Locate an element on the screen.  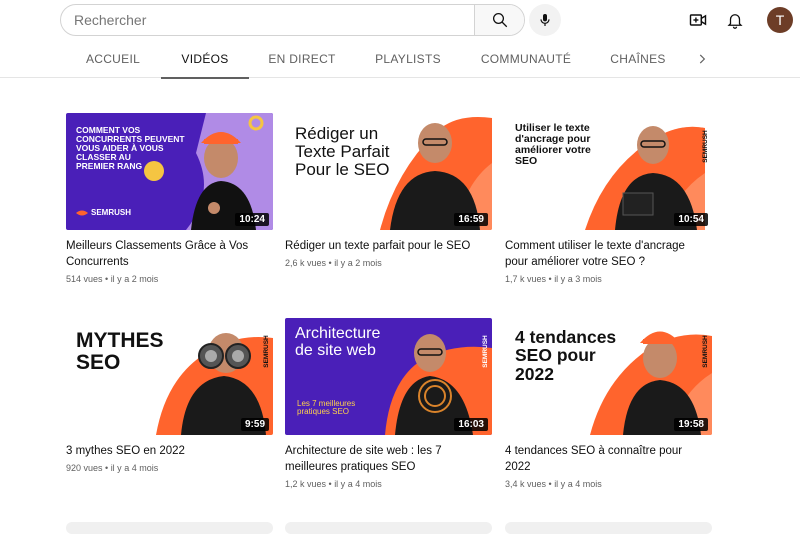
video-meta: 2,6 k vues • il y a 2 mois is located at coordinates (333, 263).